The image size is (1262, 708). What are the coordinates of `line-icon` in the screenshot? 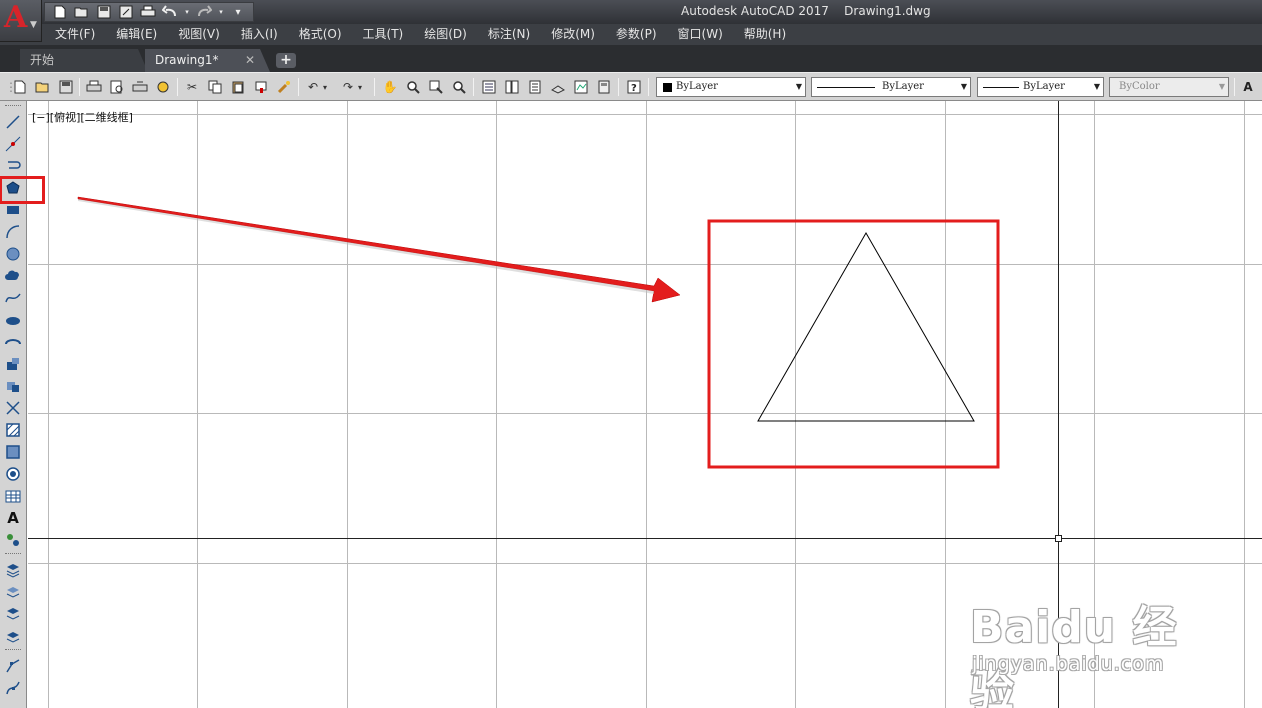 It's located at (13, 121).